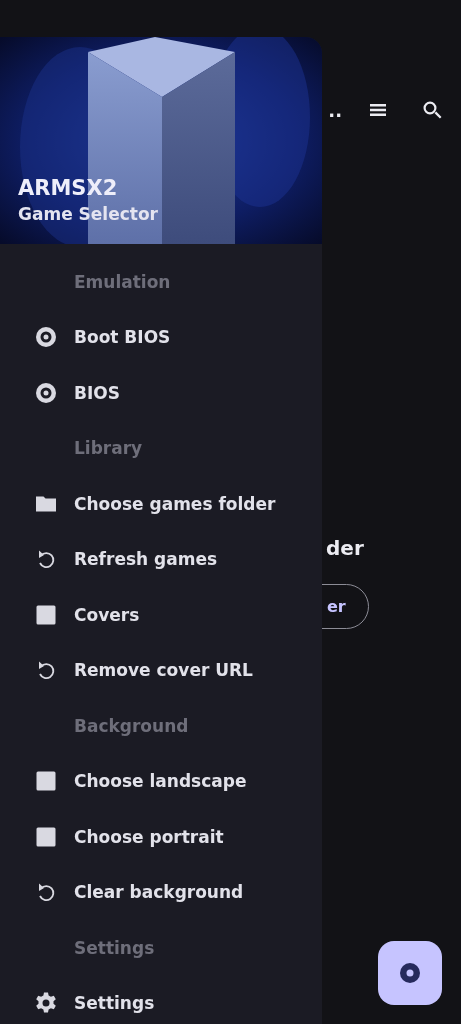 The height and width of the screenshot is (1024, 461). Describe the element at coordinates (161, 504) in the screenshot. I see `drawer-item: Choose games folder` at that location.